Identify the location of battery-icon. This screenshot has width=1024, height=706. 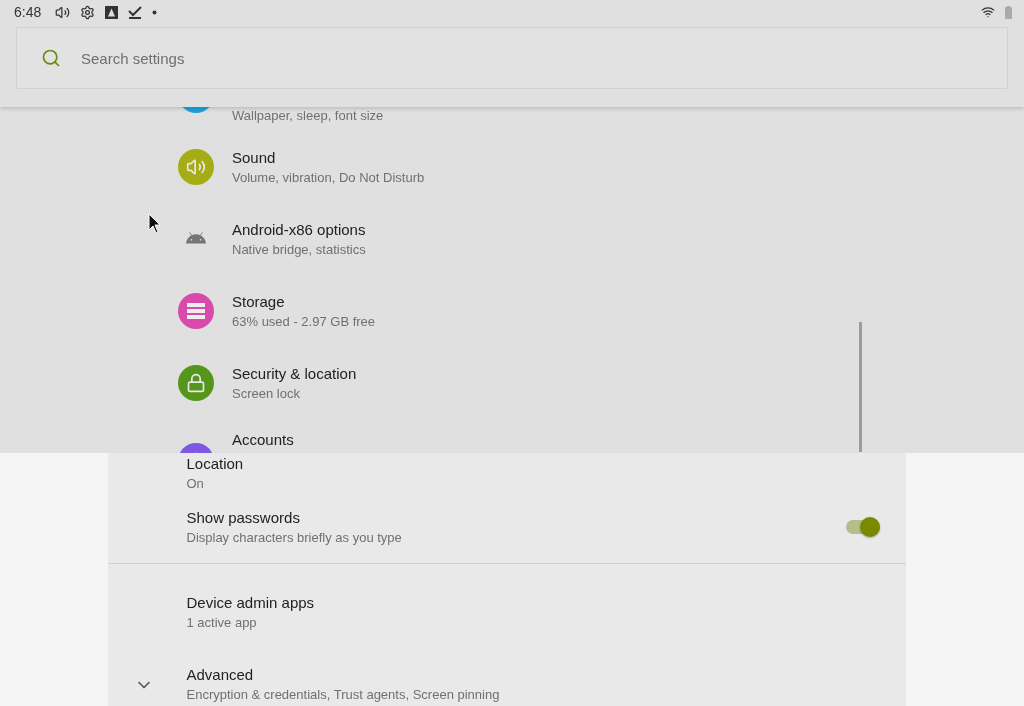
(1008, 12).